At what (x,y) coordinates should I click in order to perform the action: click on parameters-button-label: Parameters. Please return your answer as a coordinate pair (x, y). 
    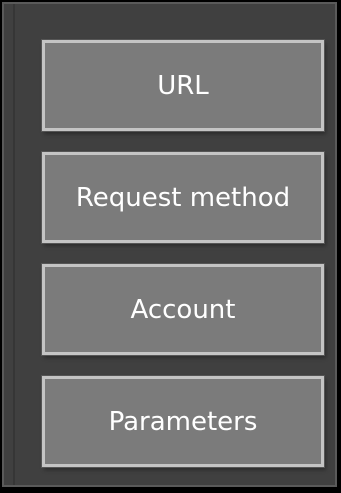
    Looking at the image, I should click on (183, 421).